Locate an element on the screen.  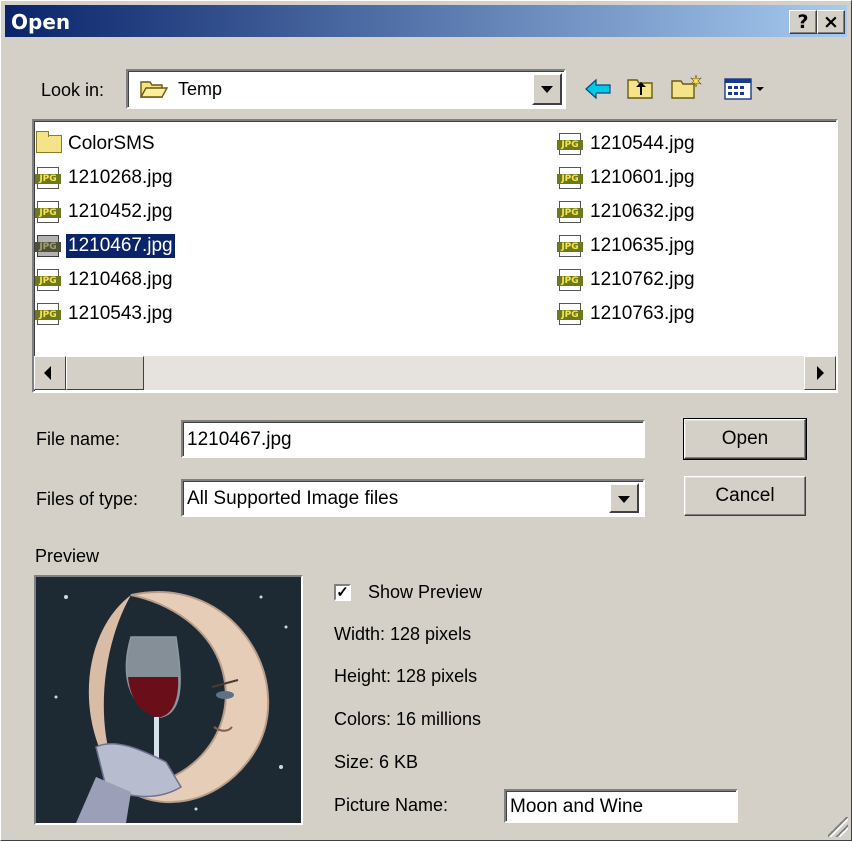
title-bar: Open ? × is located at coordinates (426, 21).